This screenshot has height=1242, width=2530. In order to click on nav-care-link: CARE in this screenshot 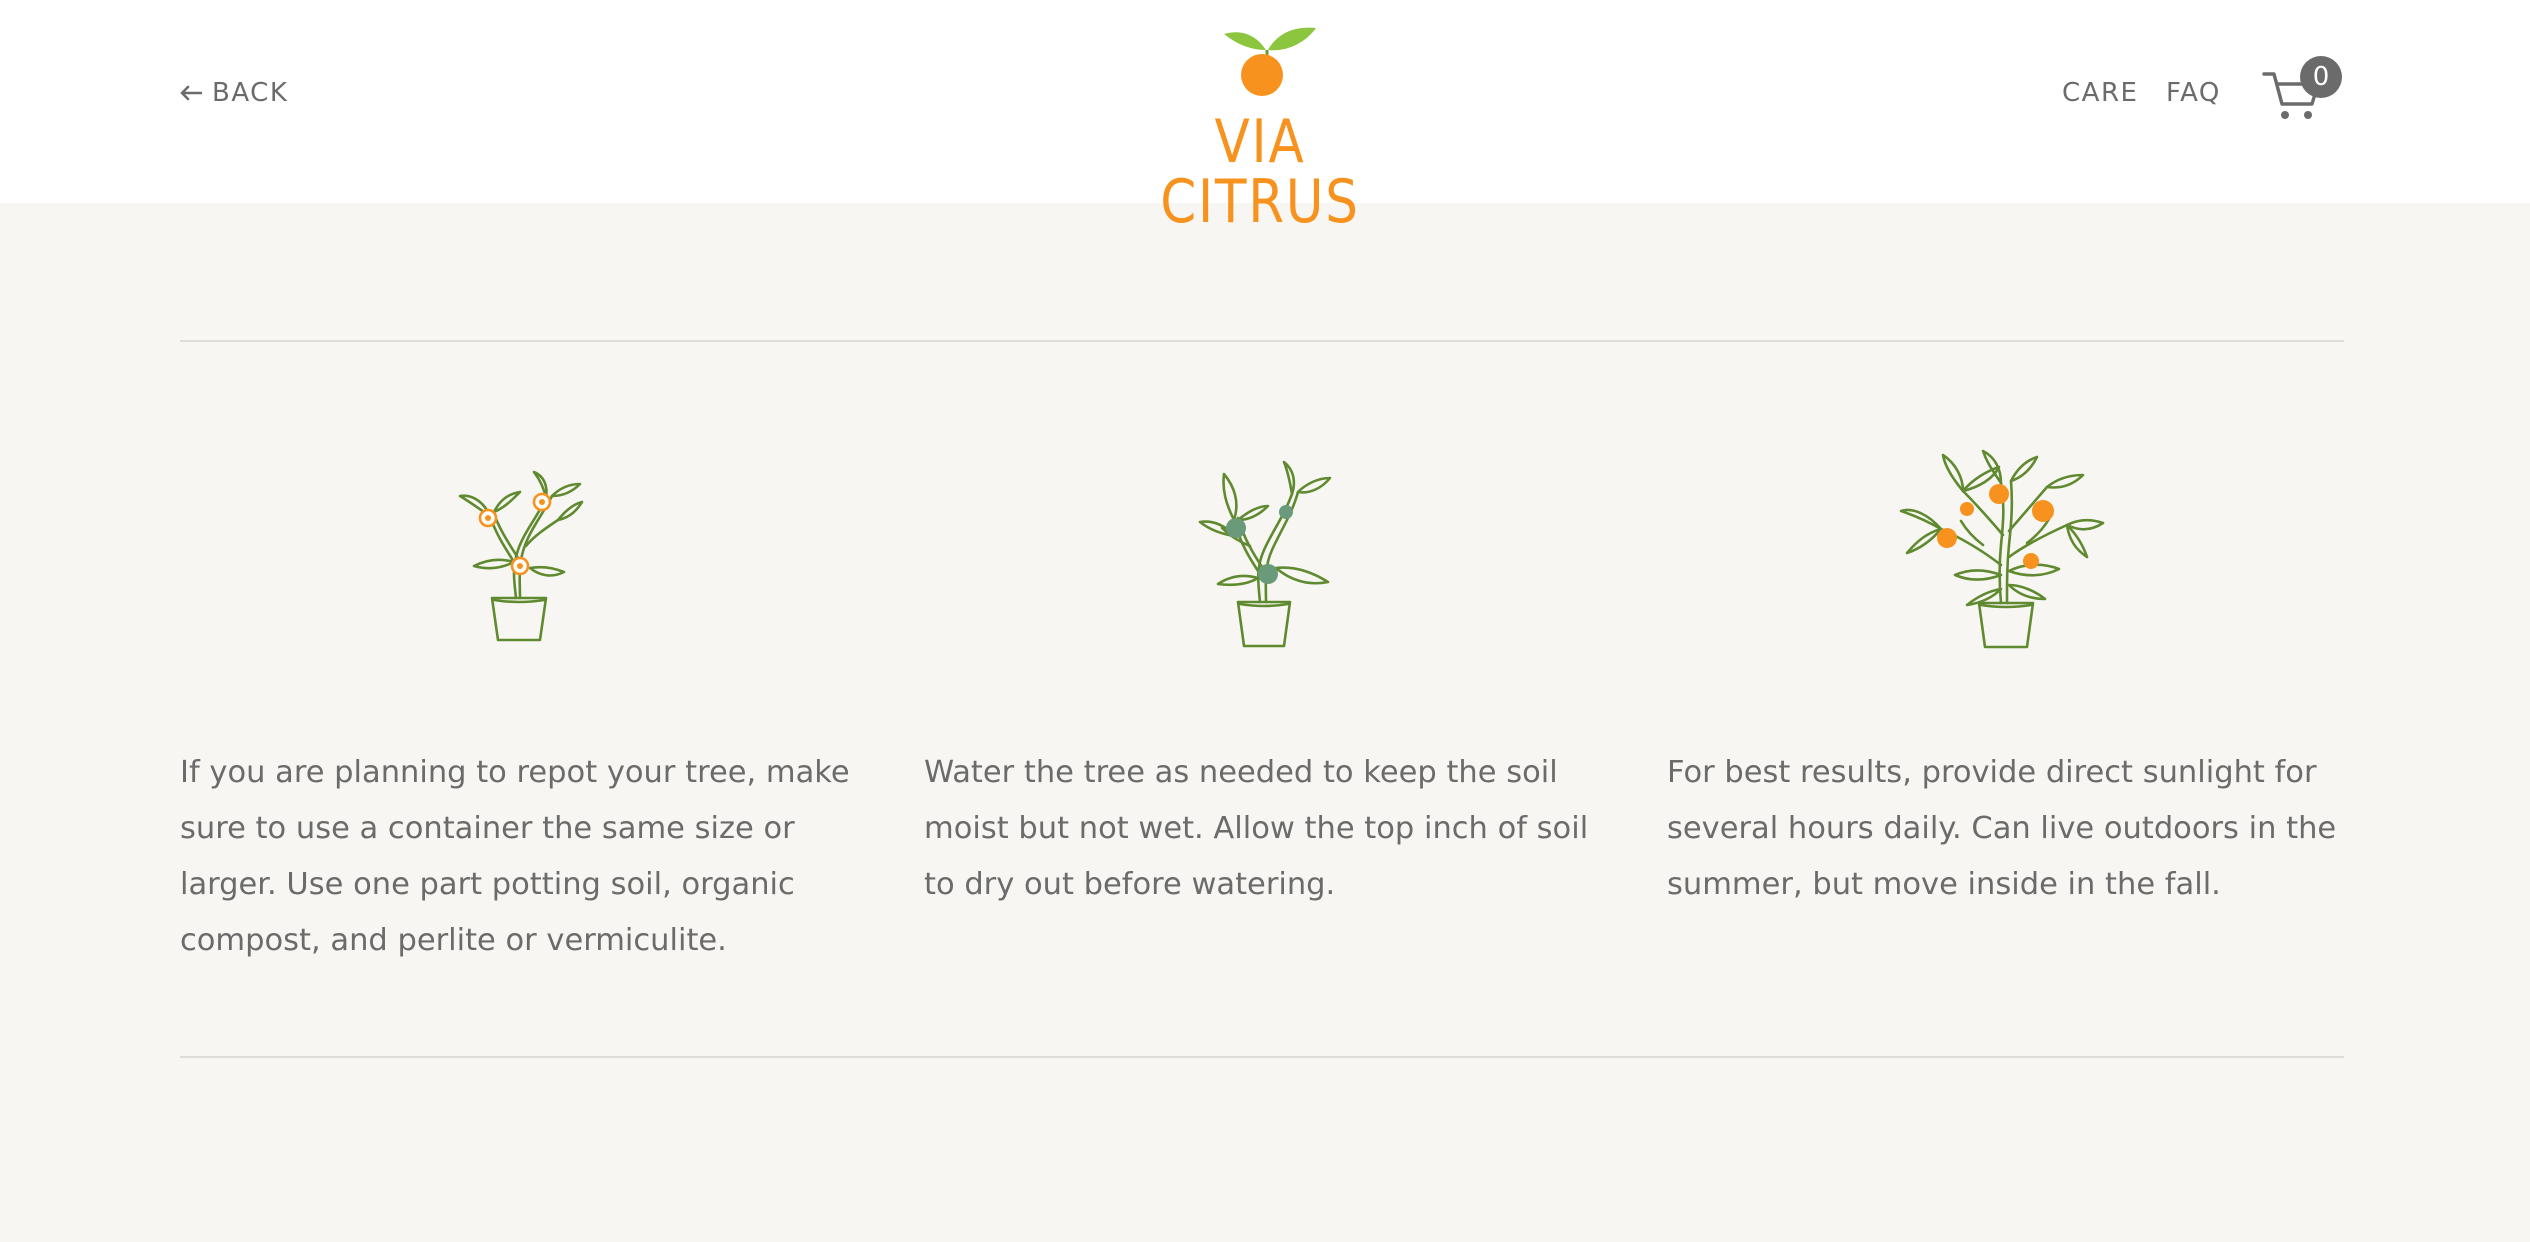, I will do `click(2100, 93)`.